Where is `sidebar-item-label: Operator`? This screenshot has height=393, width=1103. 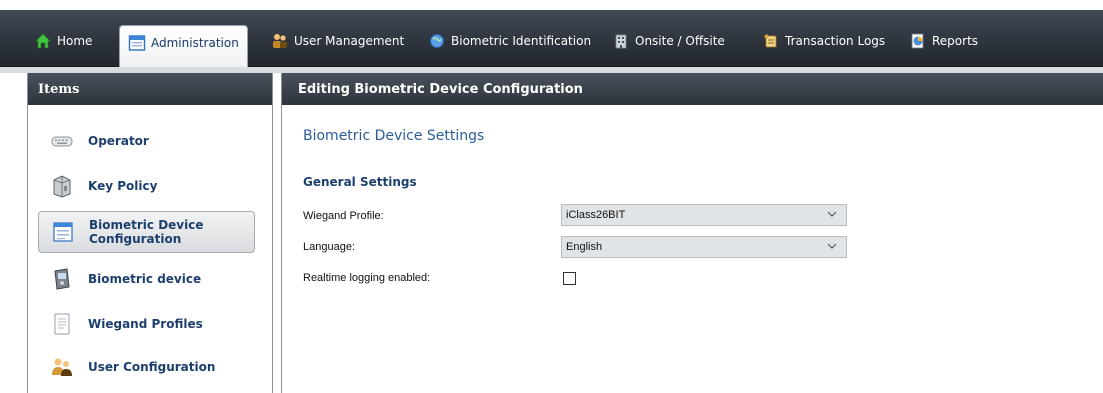 sidebar-item-label: Operator is located at coordinates (118, 141).